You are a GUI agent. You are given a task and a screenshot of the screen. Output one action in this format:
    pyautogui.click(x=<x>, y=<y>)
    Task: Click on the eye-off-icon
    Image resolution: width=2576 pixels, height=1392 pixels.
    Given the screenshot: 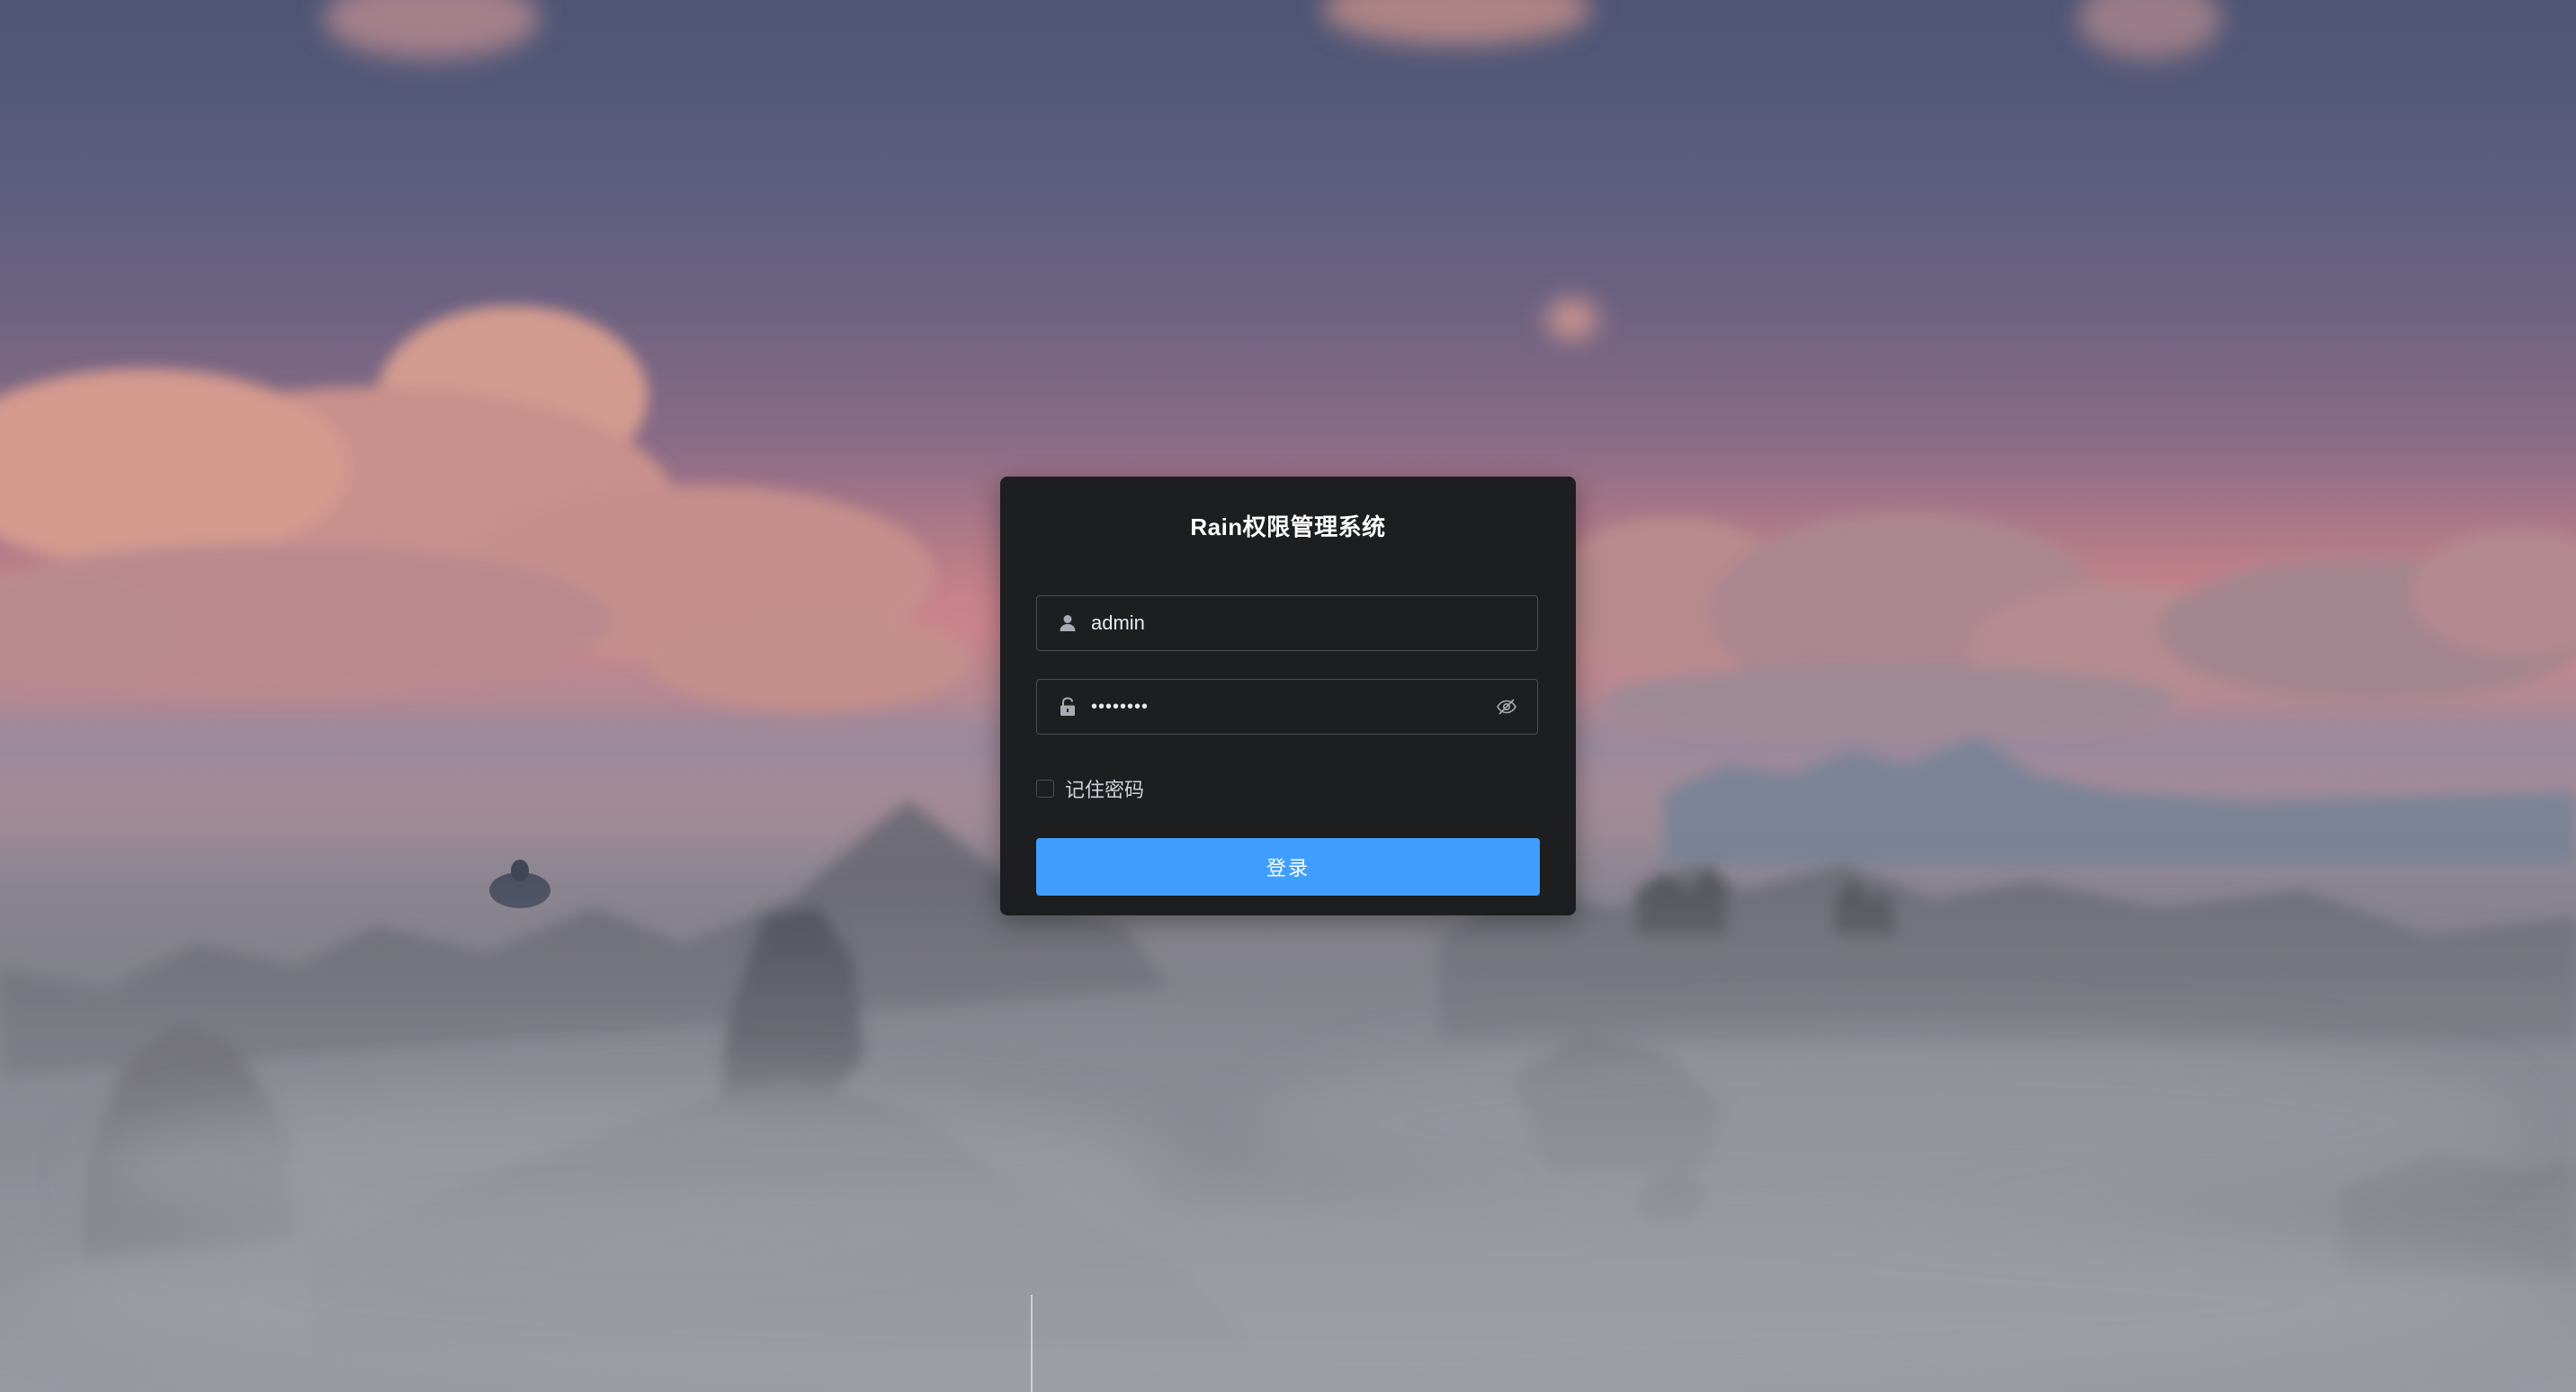 What is the action you would take?
    pyautogui.click(x=1506, y=707)
    